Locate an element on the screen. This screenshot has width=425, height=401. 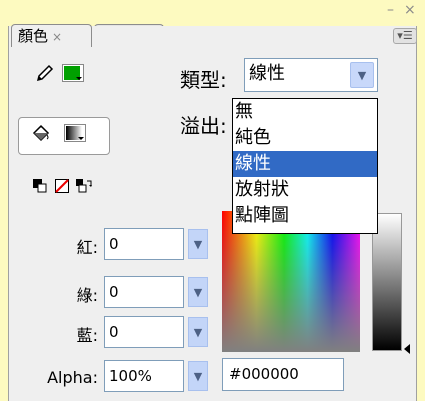
type-dropdown-list: 無 純色 線性 放射狀 點陣圖 is located at coordinates (305, 166).